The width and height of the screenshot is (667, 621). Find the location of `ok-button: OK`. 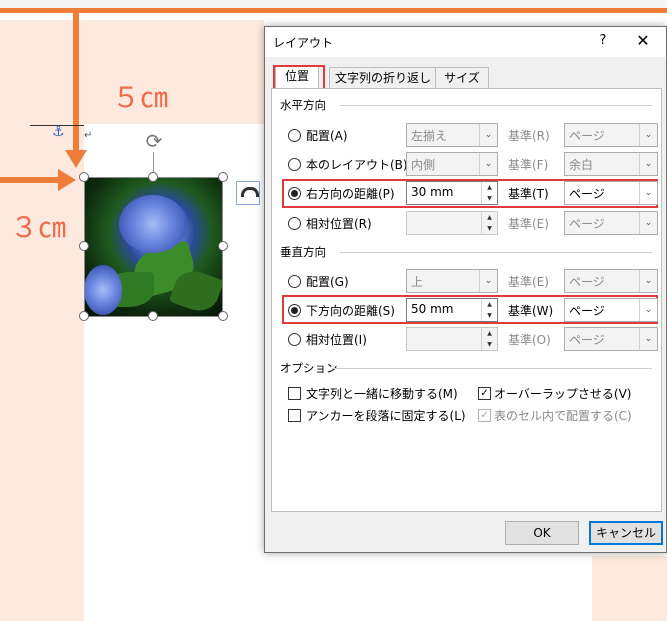

ok-button: OK is located at coordinates (542, 533).